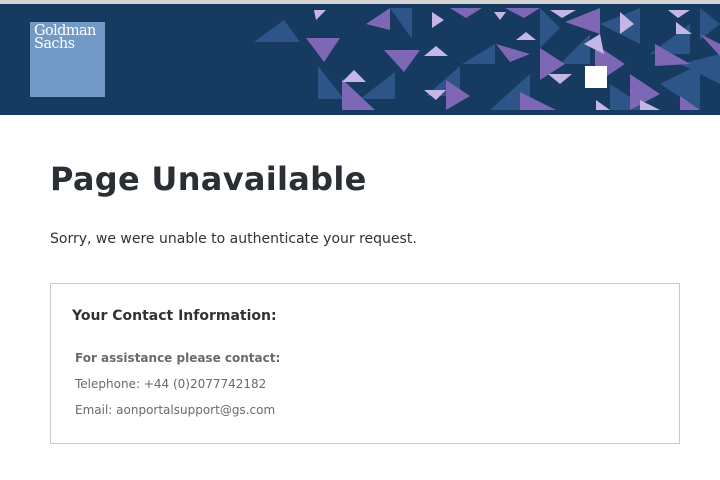 This screenshot has width=720, height=480. I want to click on telephone-number: +44 (0)2077742182, so click(205, 384).